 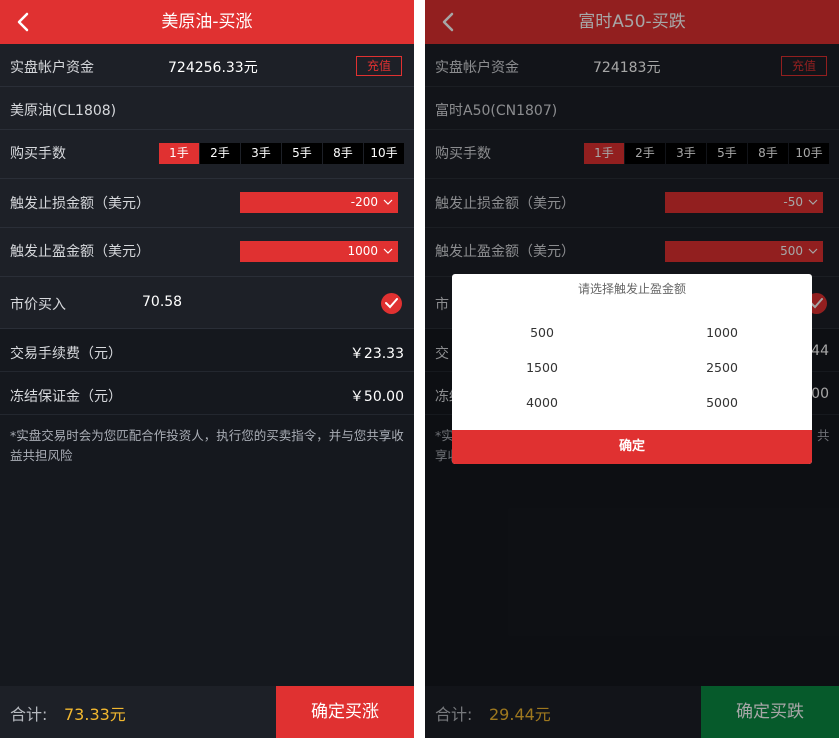 I want to click on lots-selector: 1手 2手 3手 5手 8手 10手, so click(x=281, y=153).